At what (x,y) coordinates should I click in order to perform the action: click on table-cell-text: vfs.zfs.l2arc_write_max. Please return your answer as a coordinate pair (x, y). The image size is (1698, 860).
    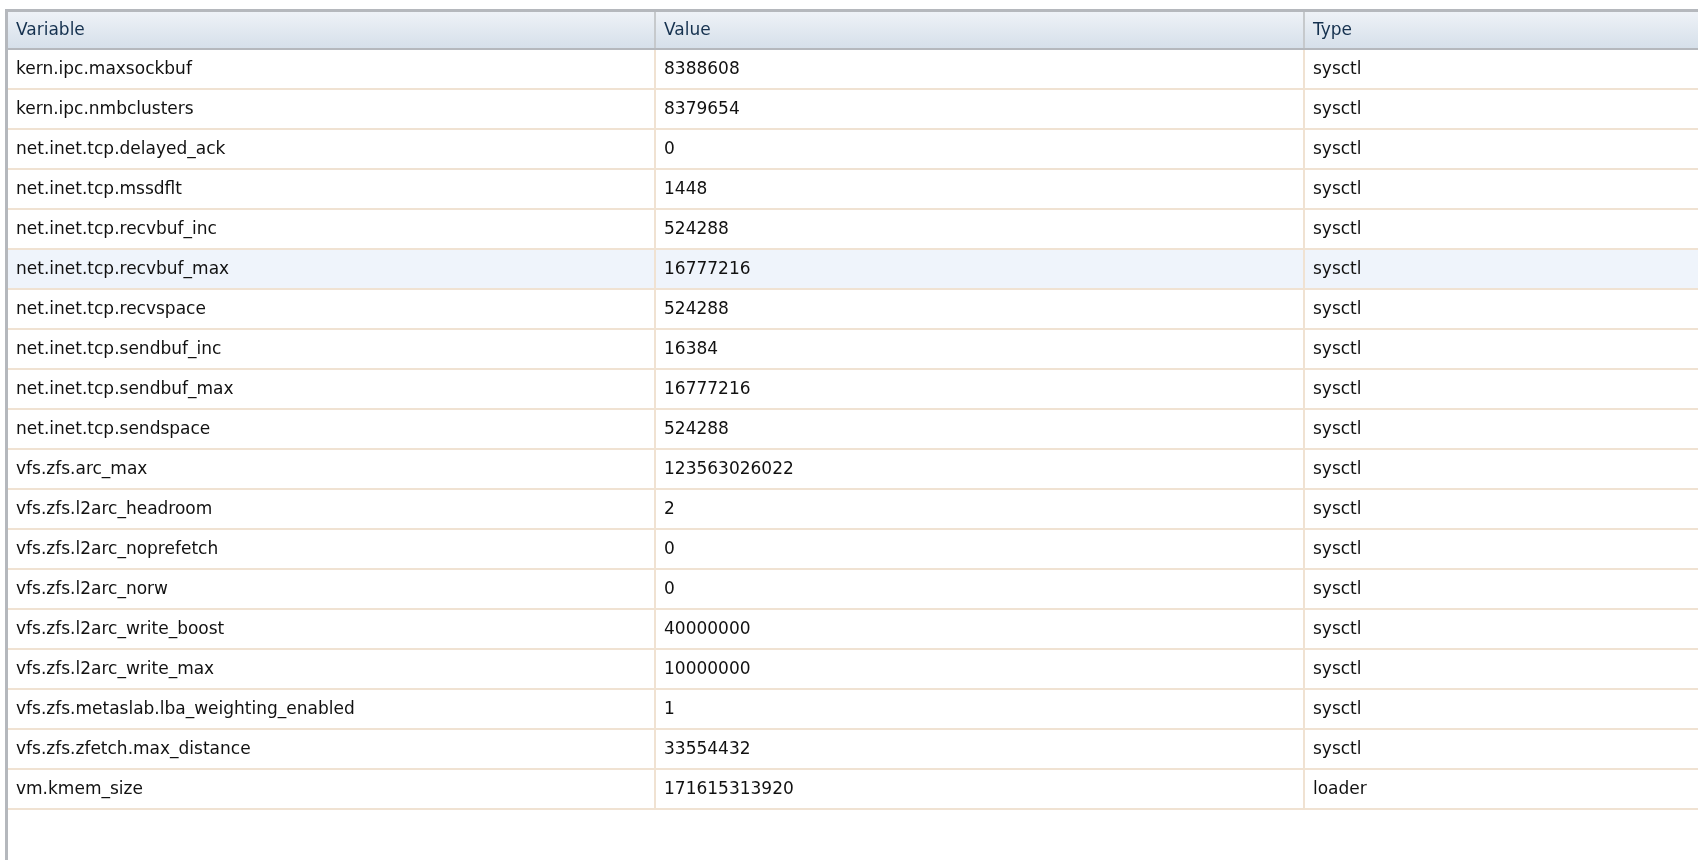
    Looking at the image, I should click on (115, 669).